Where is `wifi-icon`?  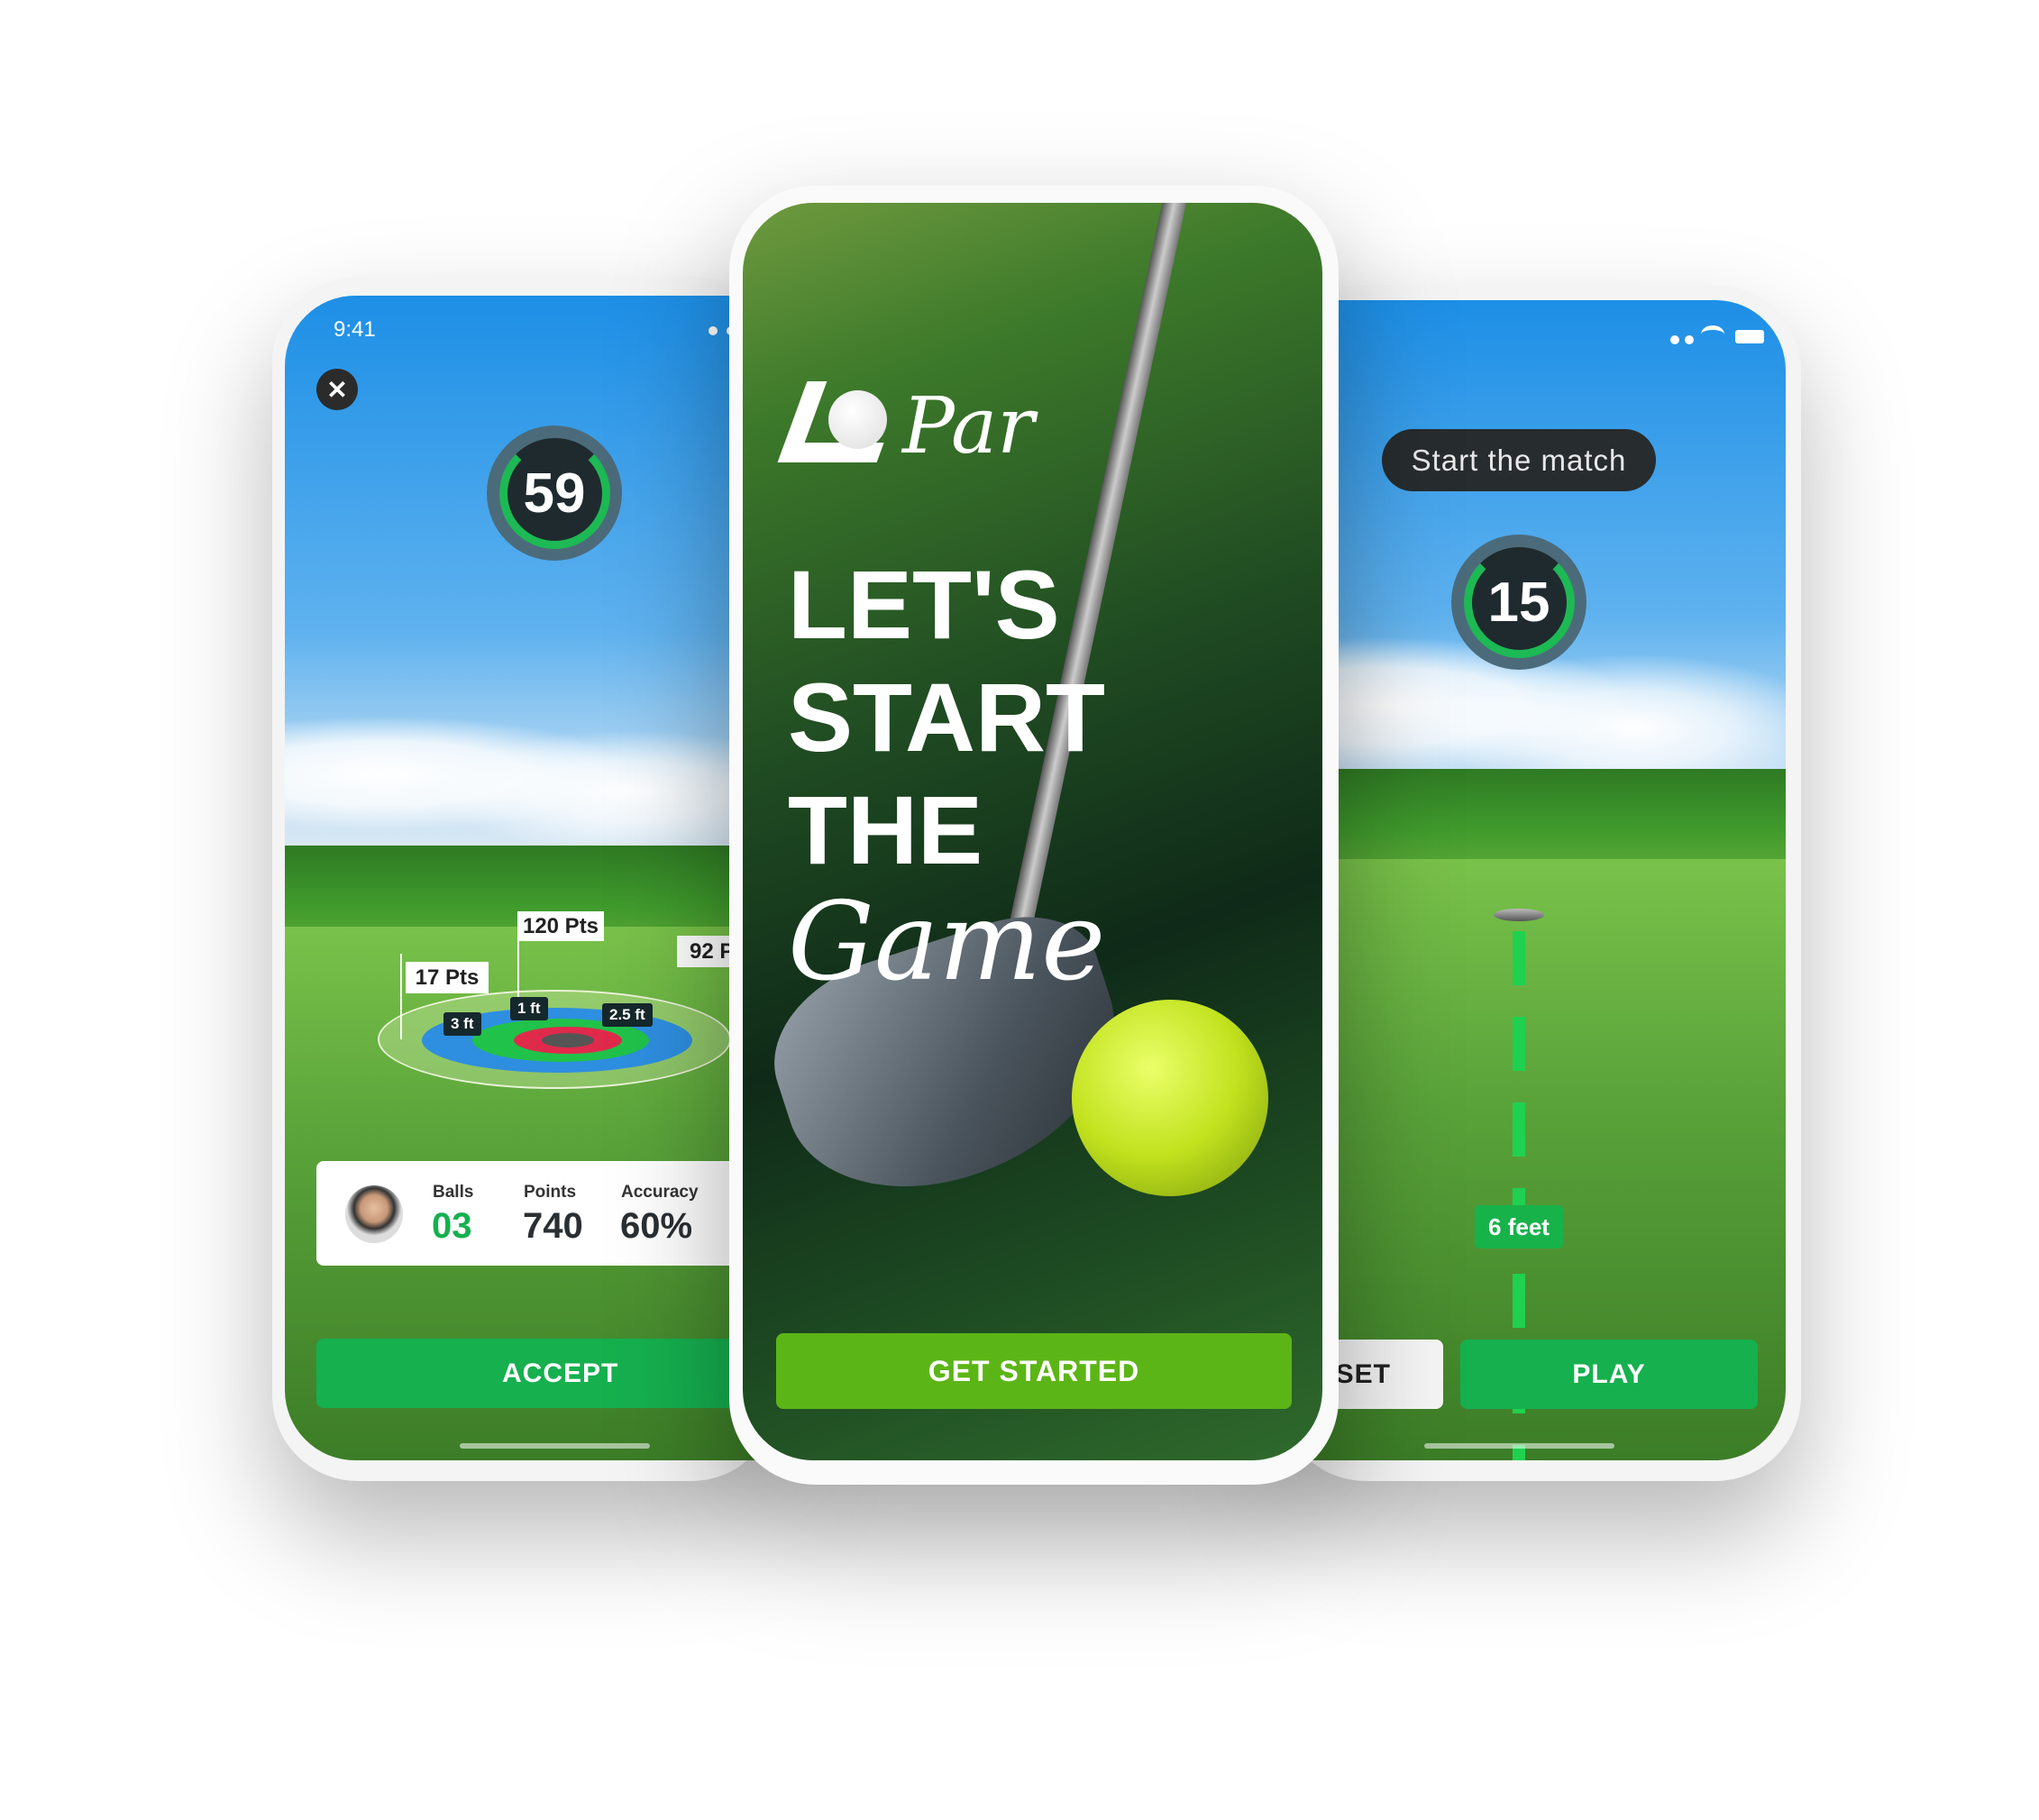 wifi-icon is located at coordinates (1713, 334).